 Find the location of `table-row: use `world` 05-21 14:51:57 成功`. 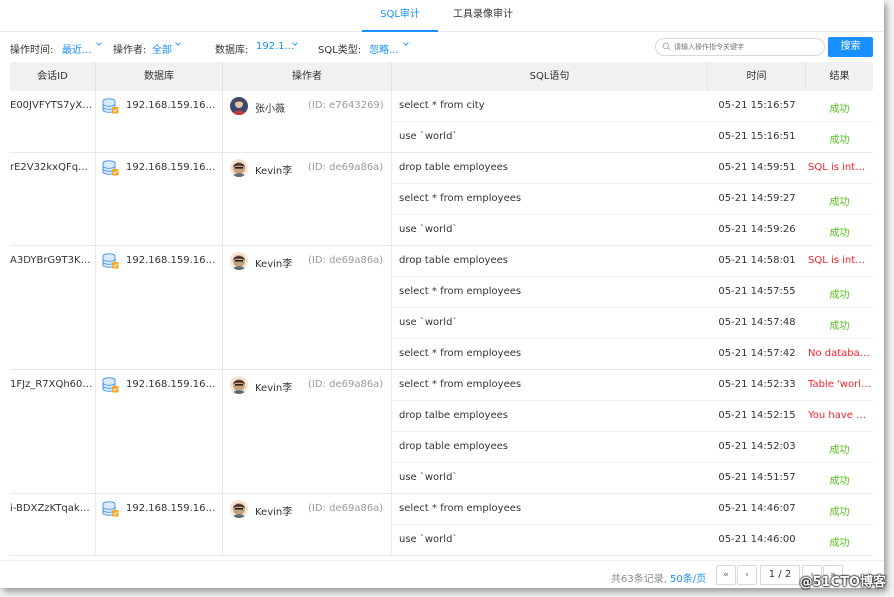

table-row: use `world` 05-21 14:51:57 成功 is located at coordinates (632, 478).